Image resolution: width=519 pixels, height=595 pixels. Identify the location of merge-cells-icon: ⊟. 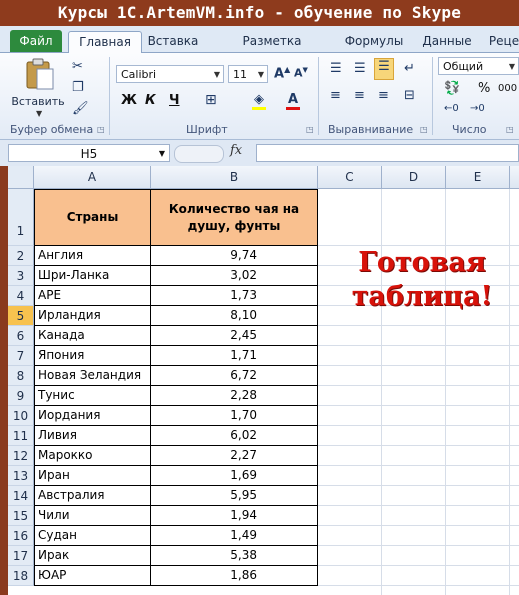
(409, 95).